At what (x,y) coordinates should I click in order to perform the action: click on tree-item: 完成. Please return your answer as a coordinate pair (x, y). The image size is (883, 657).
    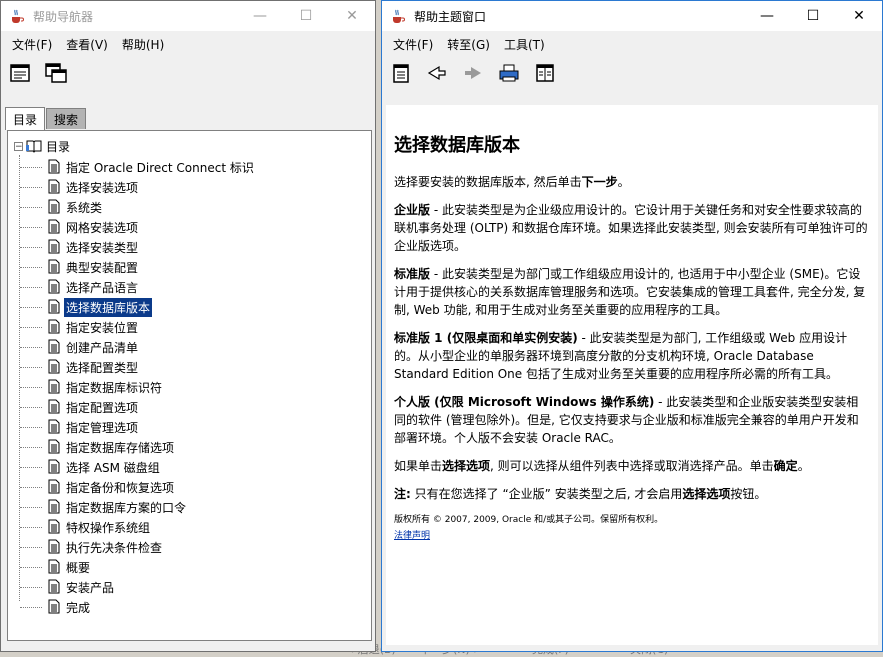
    Looking at the image, I should click on (132, 607).